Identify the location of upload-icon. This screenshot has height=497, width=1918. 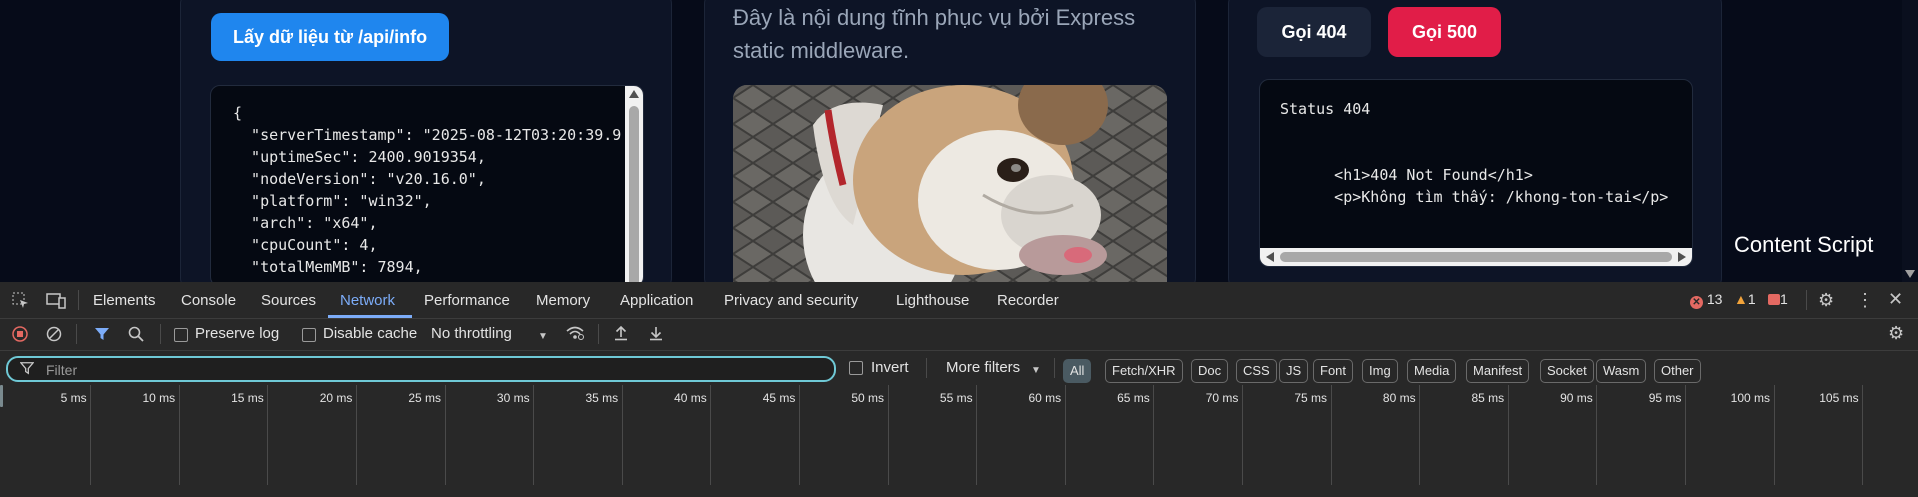
(621, 335).